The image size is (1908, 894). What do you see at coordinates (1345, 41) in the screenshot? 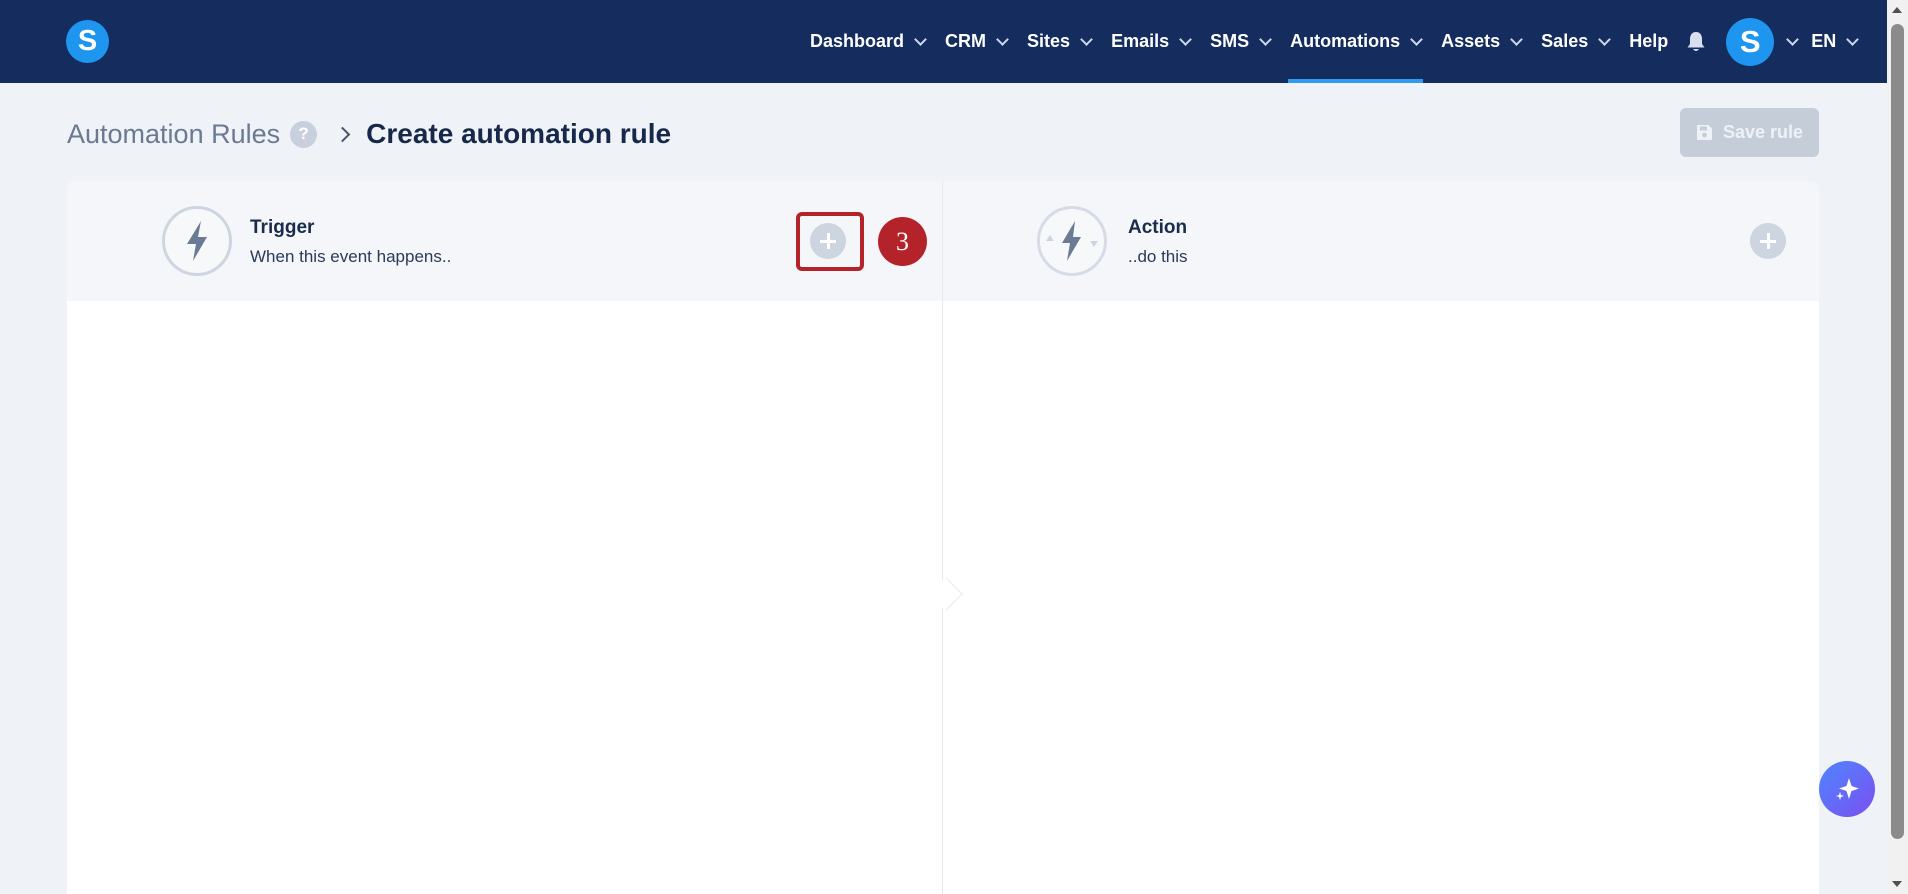
I see `nav-item-label: Automations` at bounding box center [1345, 41].